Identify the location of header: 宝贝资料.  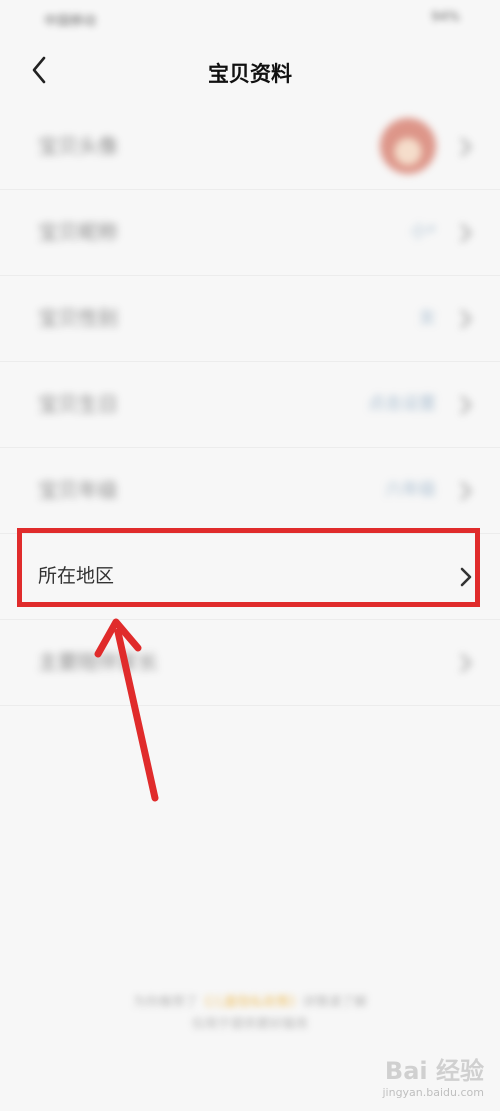
(250, 71).